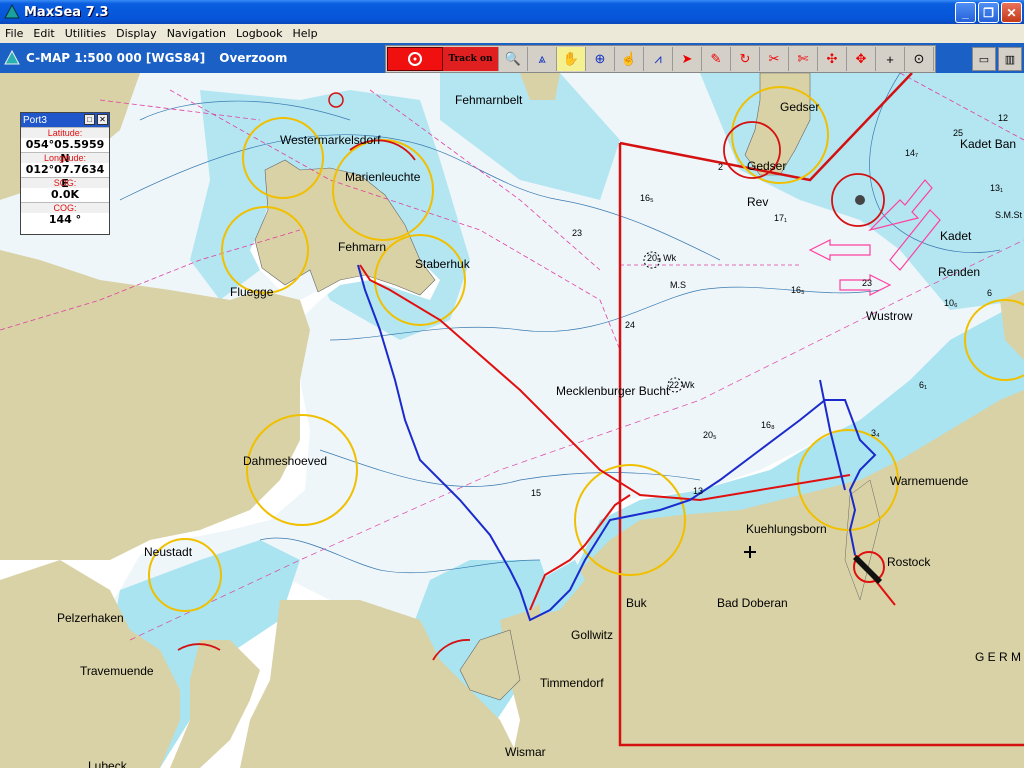 This screenshot has width=1024, height=768. What do you see at coordinates (998, 657) in the screenshot?
I see `label-germany: G E R M` at bounding box center [998, 657].